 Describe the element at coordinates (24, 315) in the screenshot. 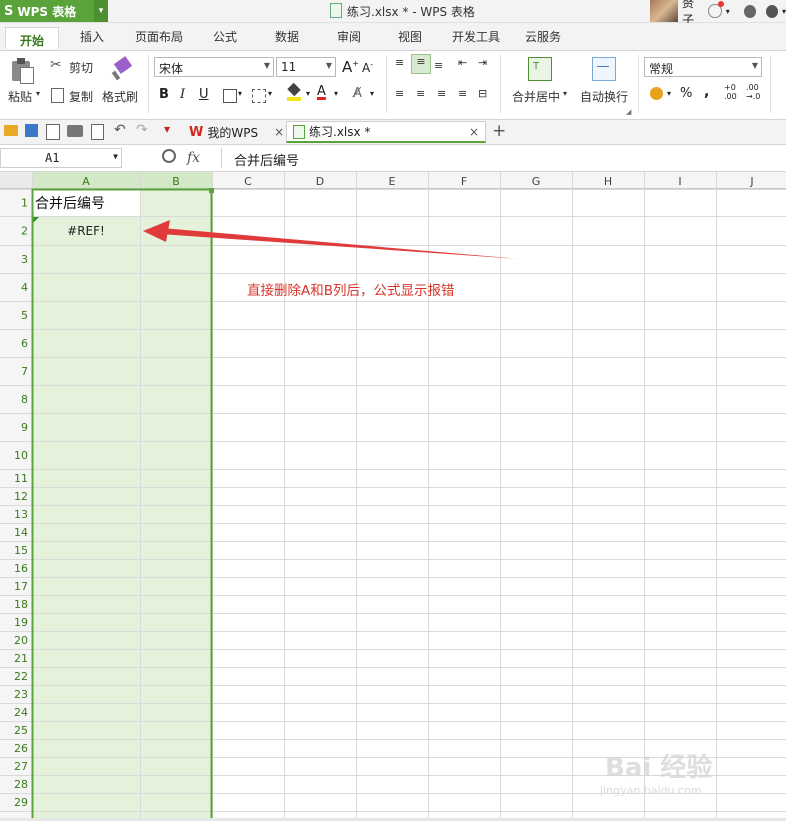

I see `row-header-5: 5` at that location.